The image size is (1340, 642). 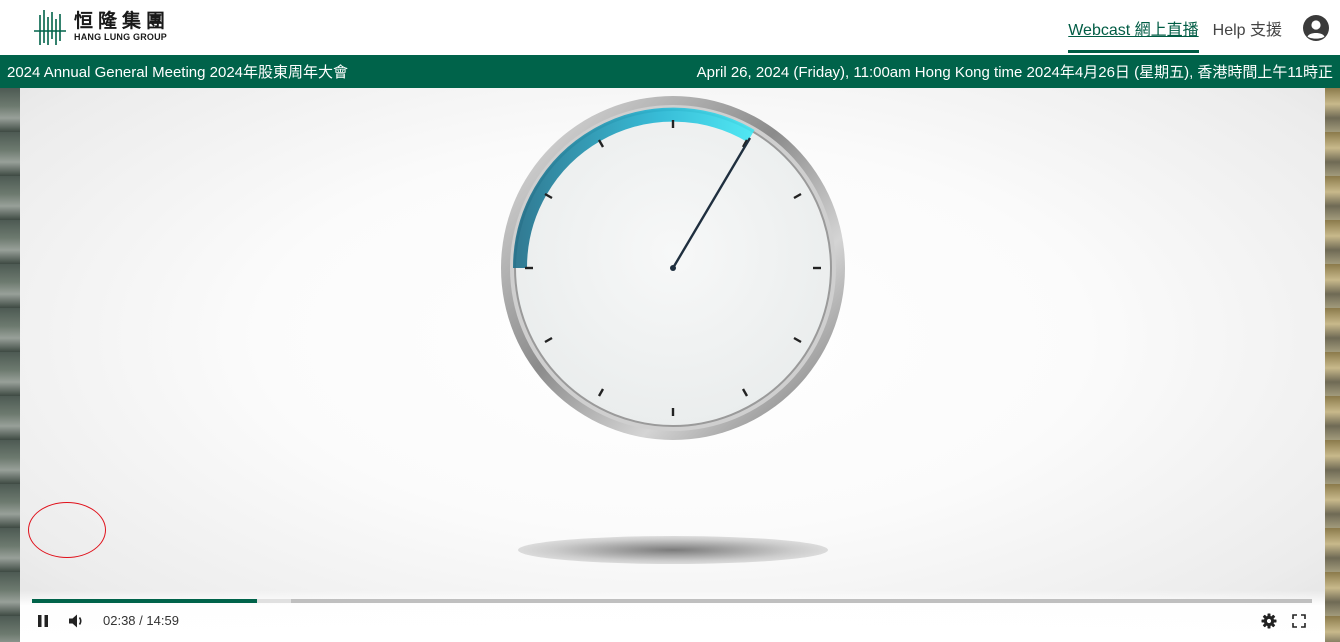 I want to click on fullscreen-button, so click(x=1299, y=621).